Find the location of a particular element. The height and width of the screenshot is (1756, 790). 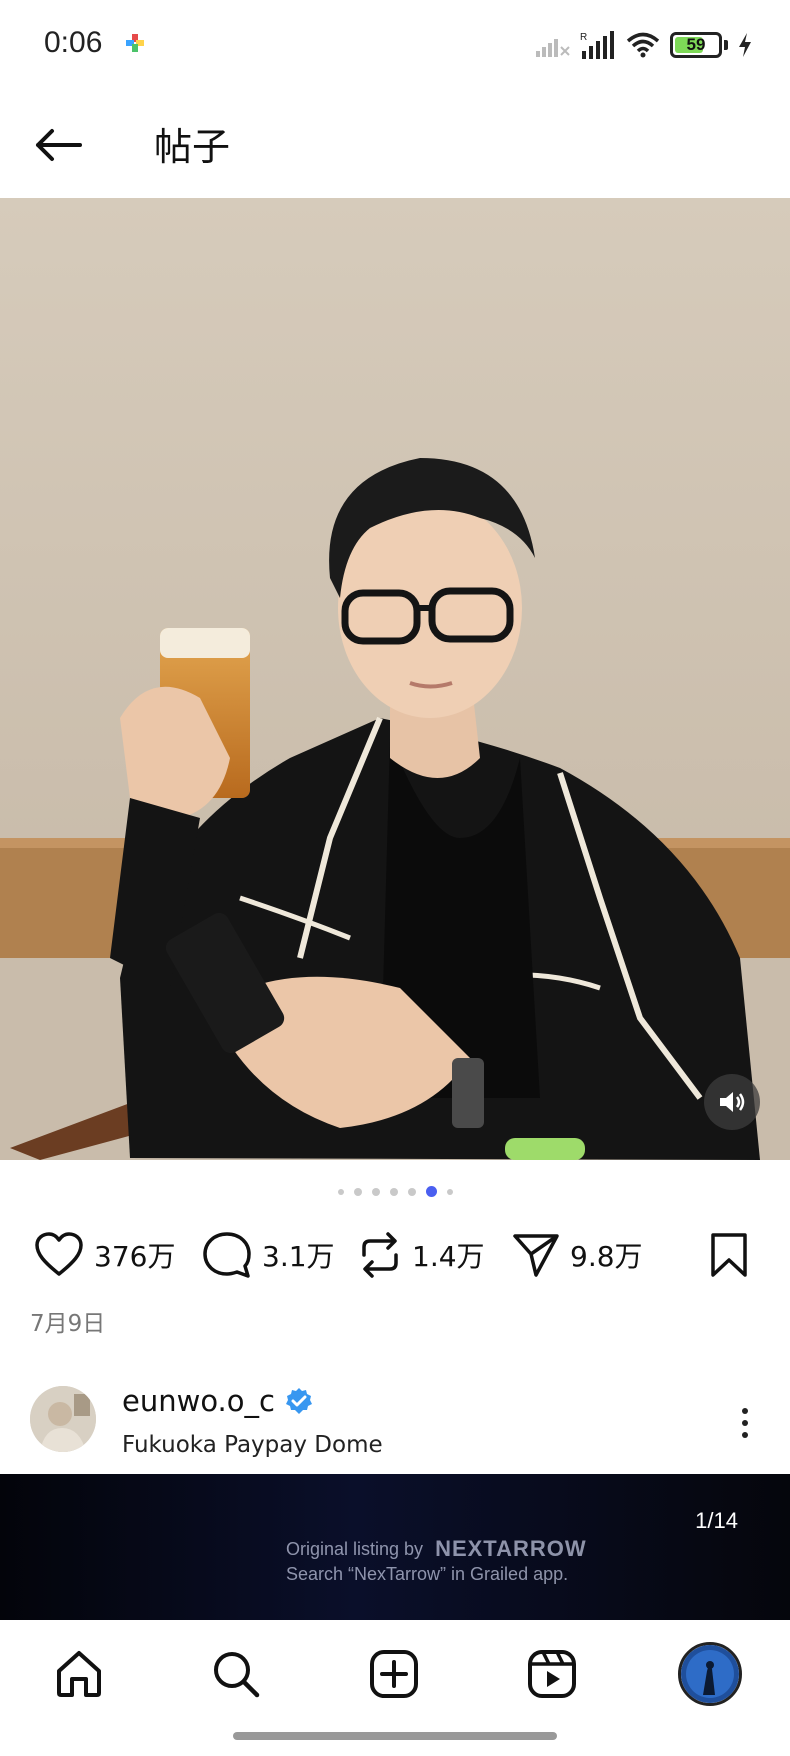

save-button is located at coordinates (729, 1255).